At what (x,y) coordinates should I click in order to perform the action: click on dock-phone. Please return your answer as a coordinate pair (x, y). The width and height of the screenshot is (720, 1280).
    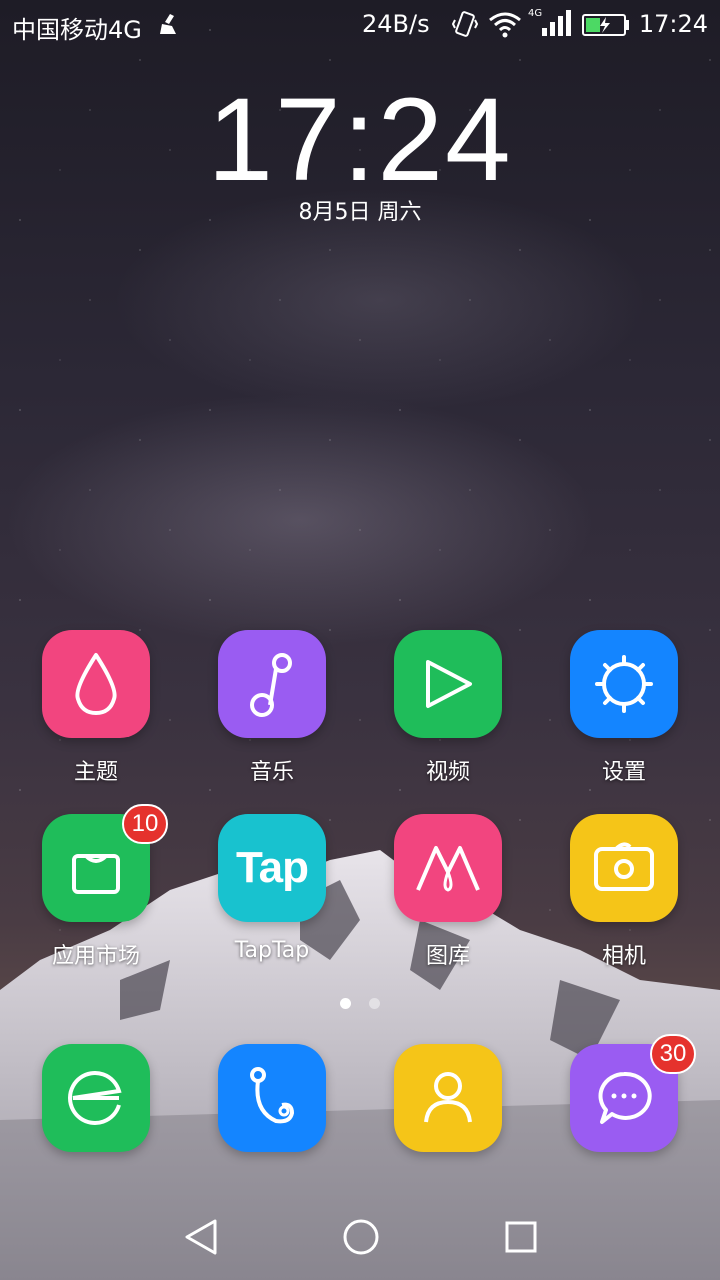
    Looking at the image, I should click on (272, 1098).